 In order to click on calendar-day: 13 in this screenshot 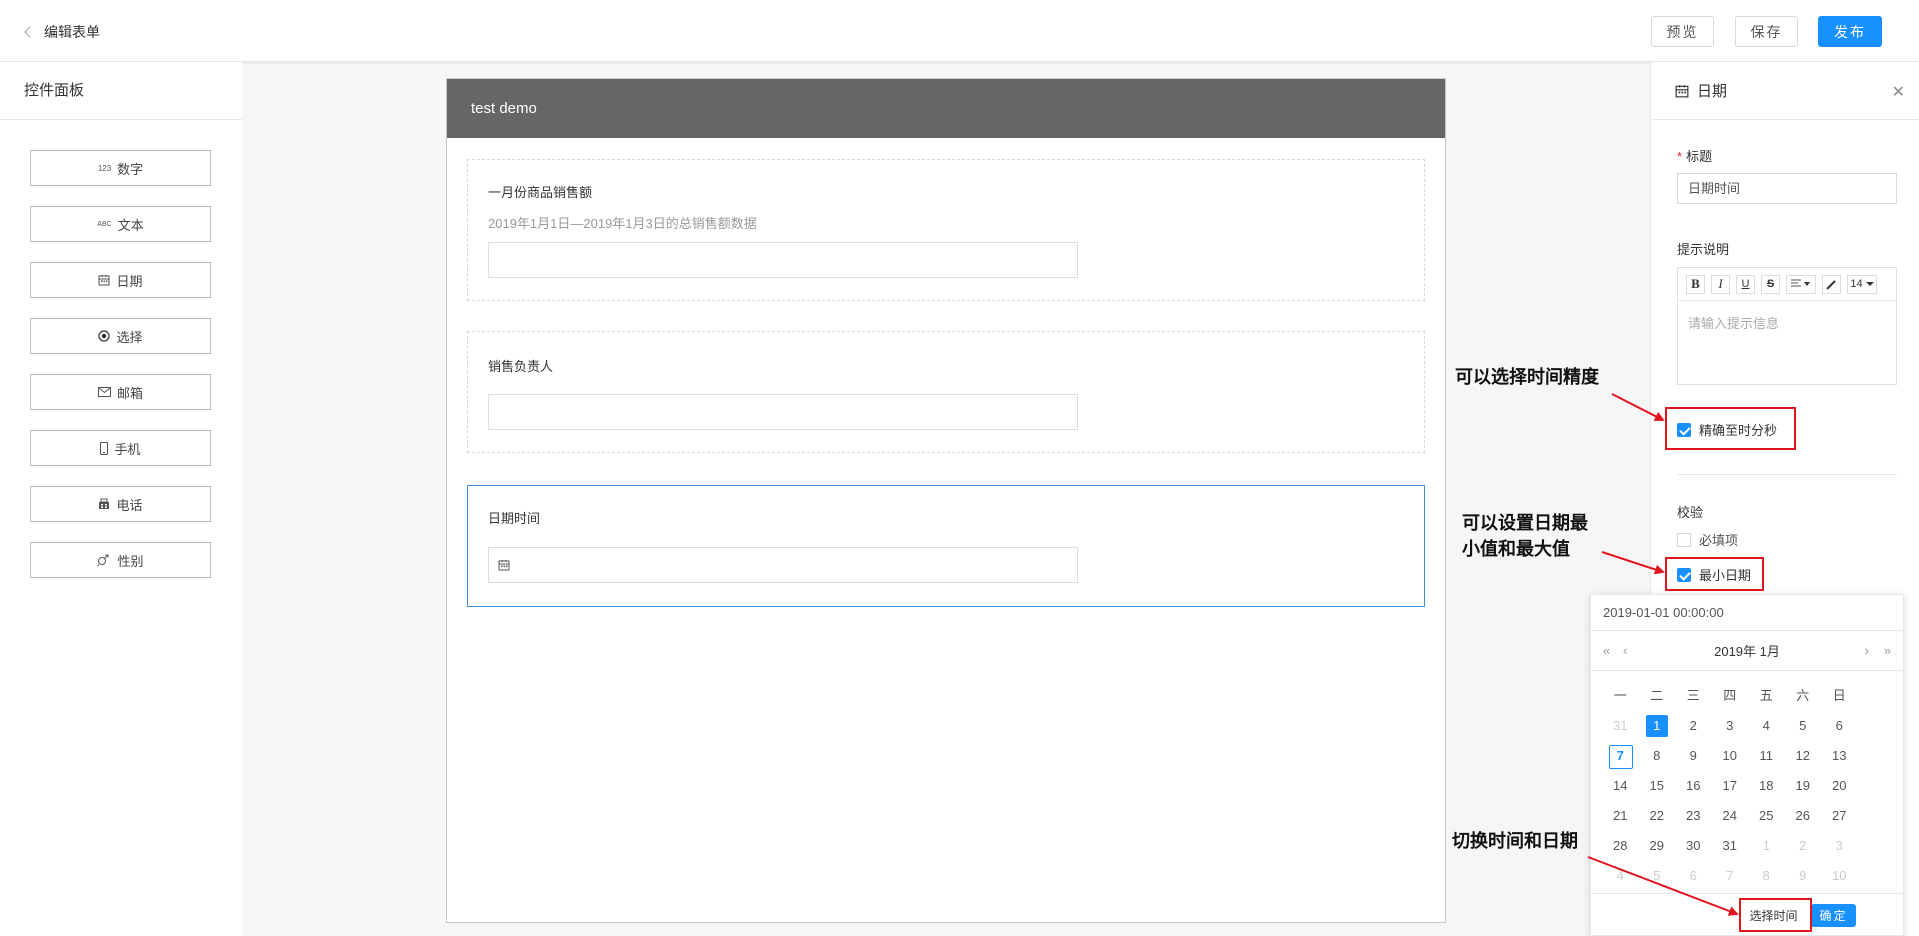, I will do `click(1839, 756)`.